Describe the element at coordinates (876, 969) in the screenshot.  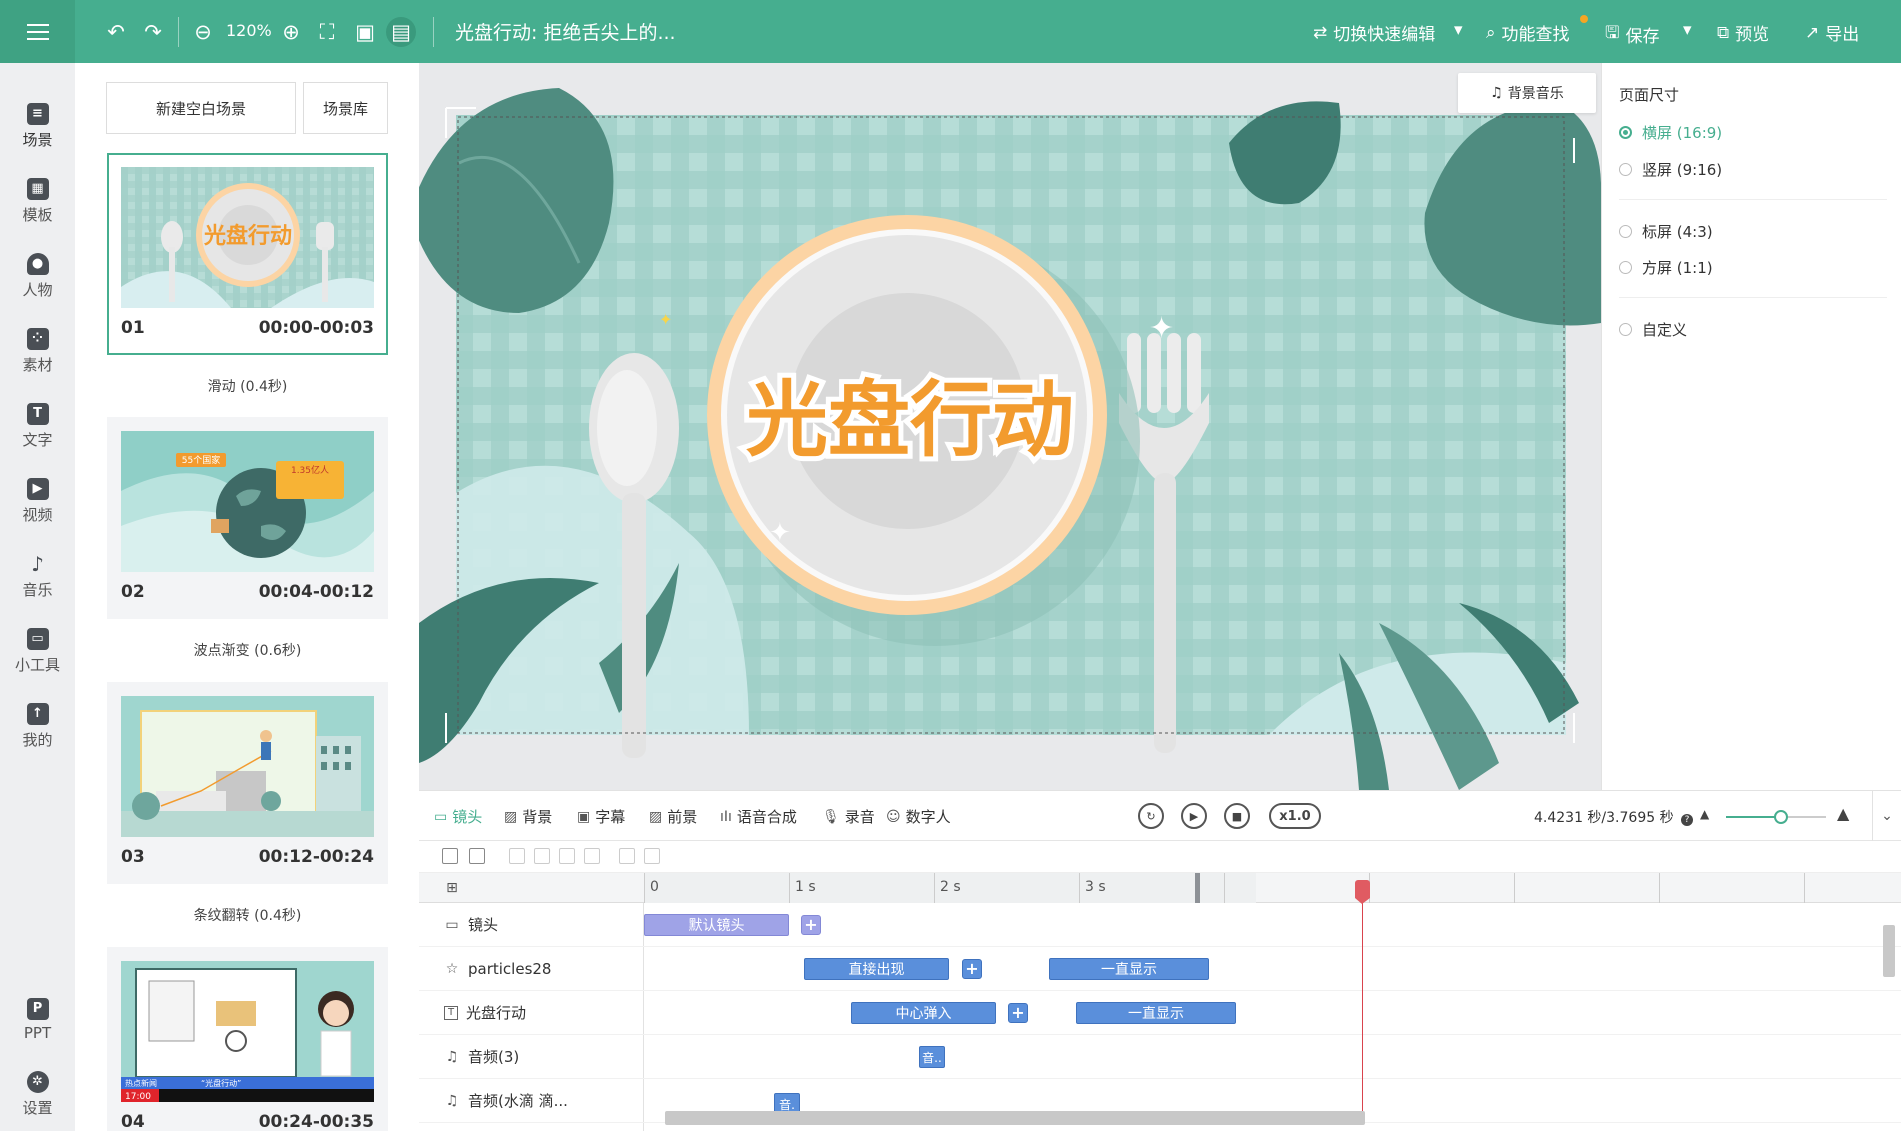
I see `timeline-clip: 直接出现` at that location.